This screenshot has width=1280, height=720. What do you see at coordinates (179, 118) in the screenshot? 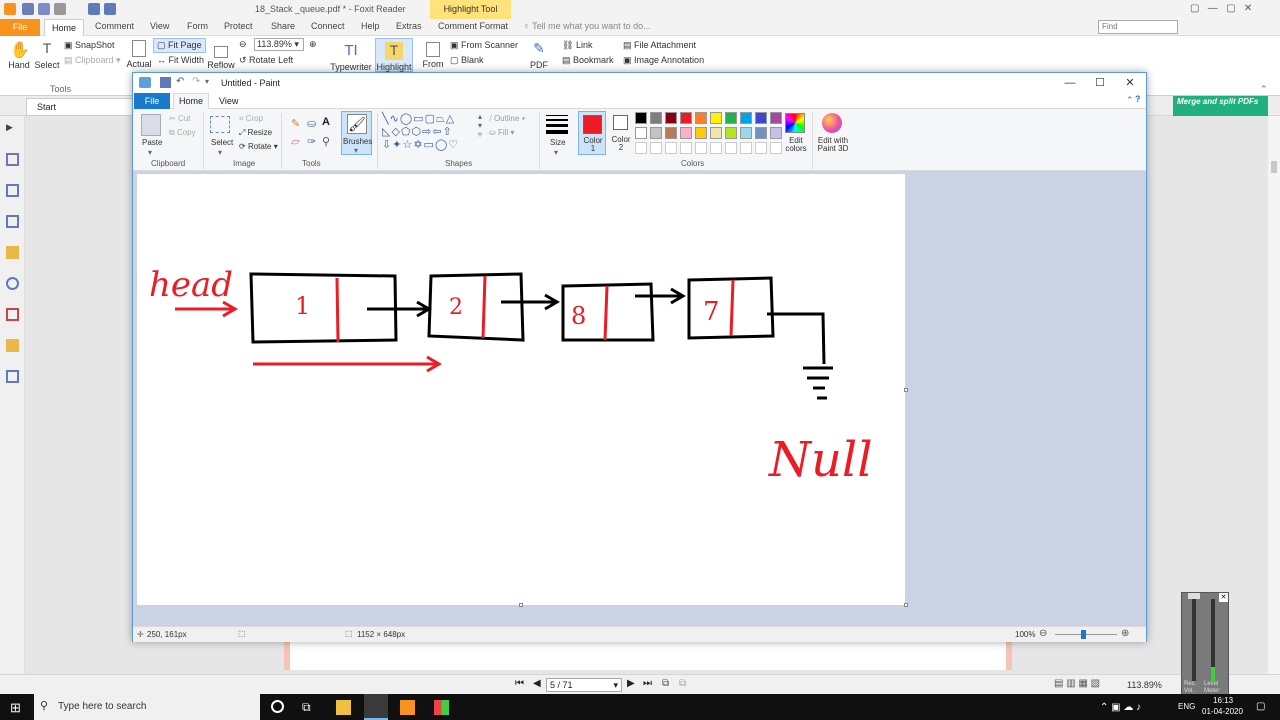
I see `cut-button: ✂ Cut` at bounding box center [179, 118].